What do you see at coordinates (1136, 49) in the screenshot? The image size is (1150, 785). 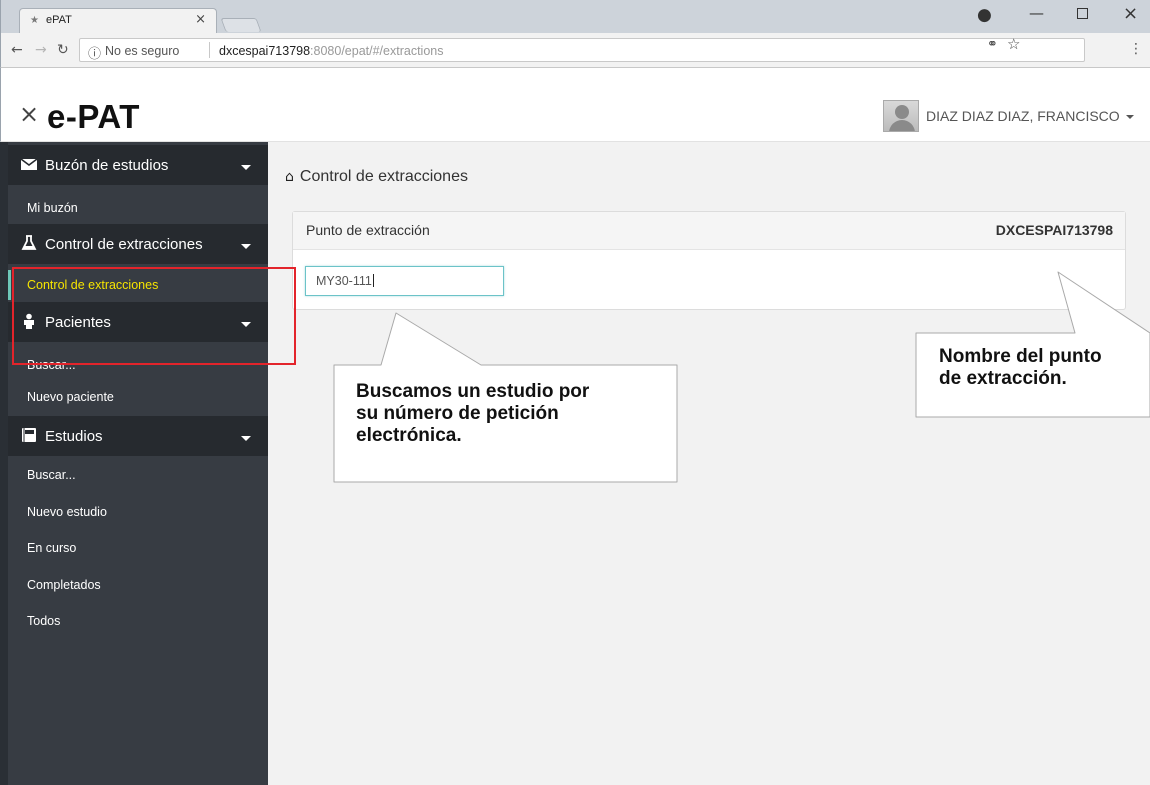 I see `browser-menu-icon: ⋮` at bounding box center [1136, 49].